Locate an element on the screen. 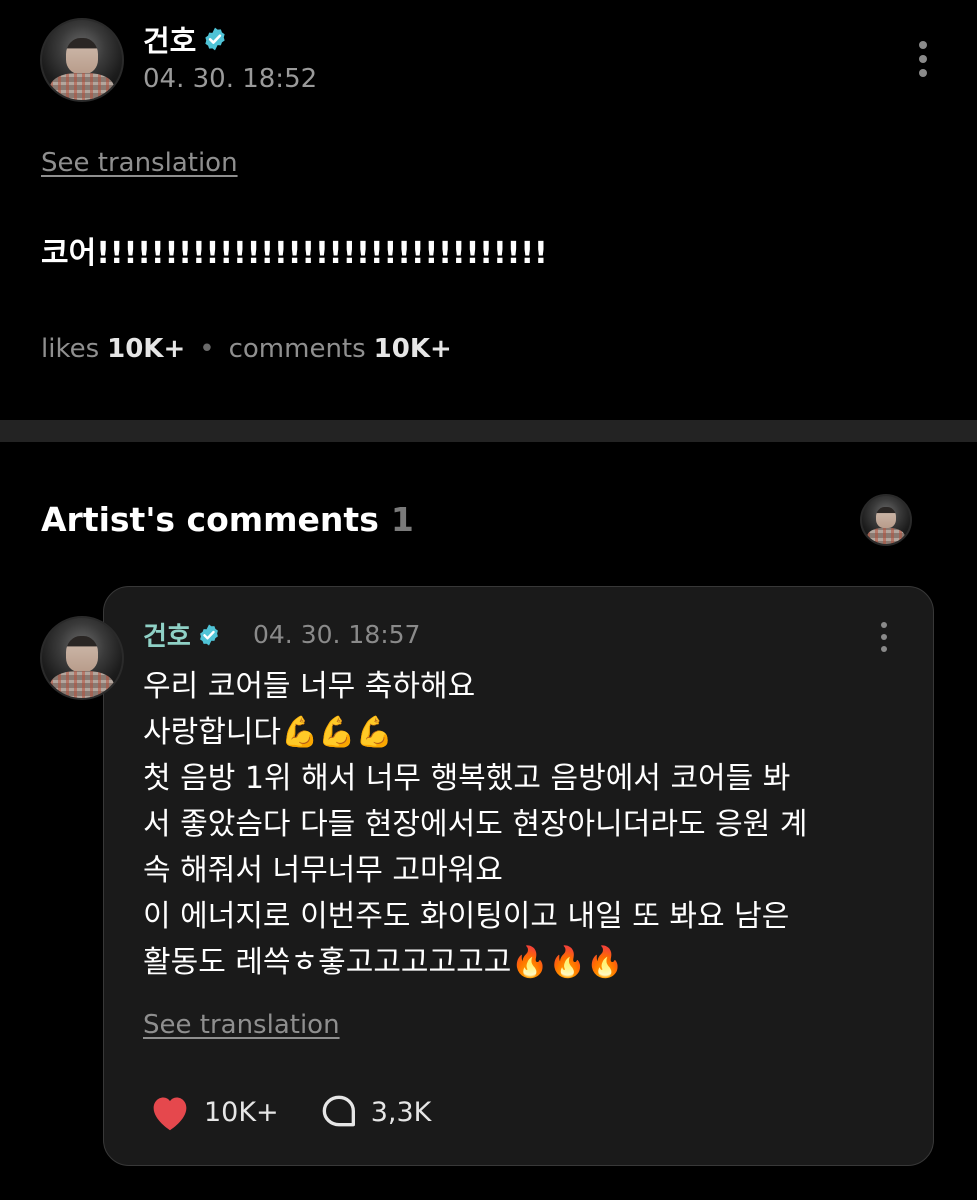 Image resolution: width=977 pixels, height=1200 pixels. author-avatar is located at coordinates (82, 60).